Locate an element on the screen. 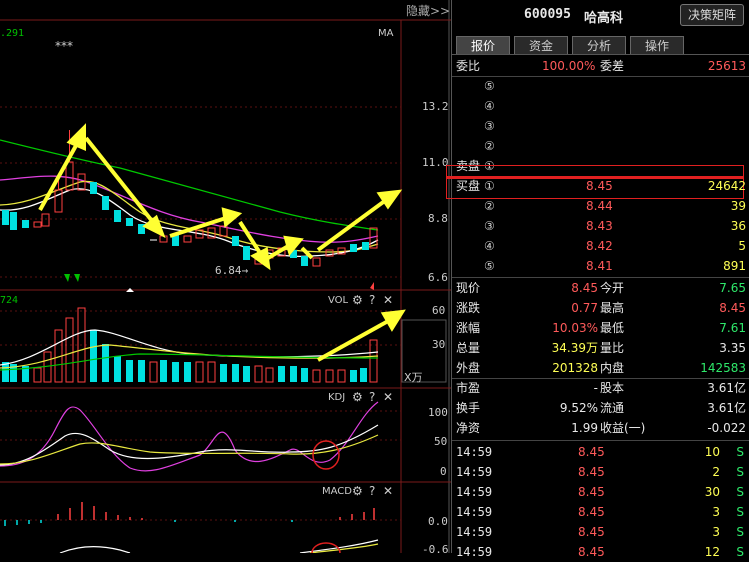  stock-header: 600095 哈高科 决策矩阵 is located at coordinates (600, 15).